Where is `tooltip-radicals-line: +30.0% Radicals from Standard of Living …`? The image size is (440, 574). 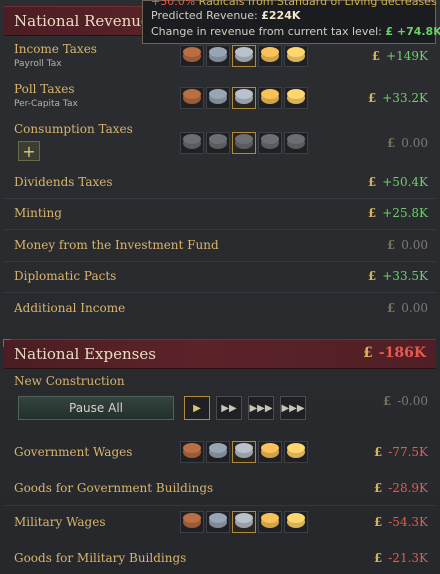 tooltip-radicals-line: +30.0% Radicals from Standard of Living … is located at coordinates (294, 4).